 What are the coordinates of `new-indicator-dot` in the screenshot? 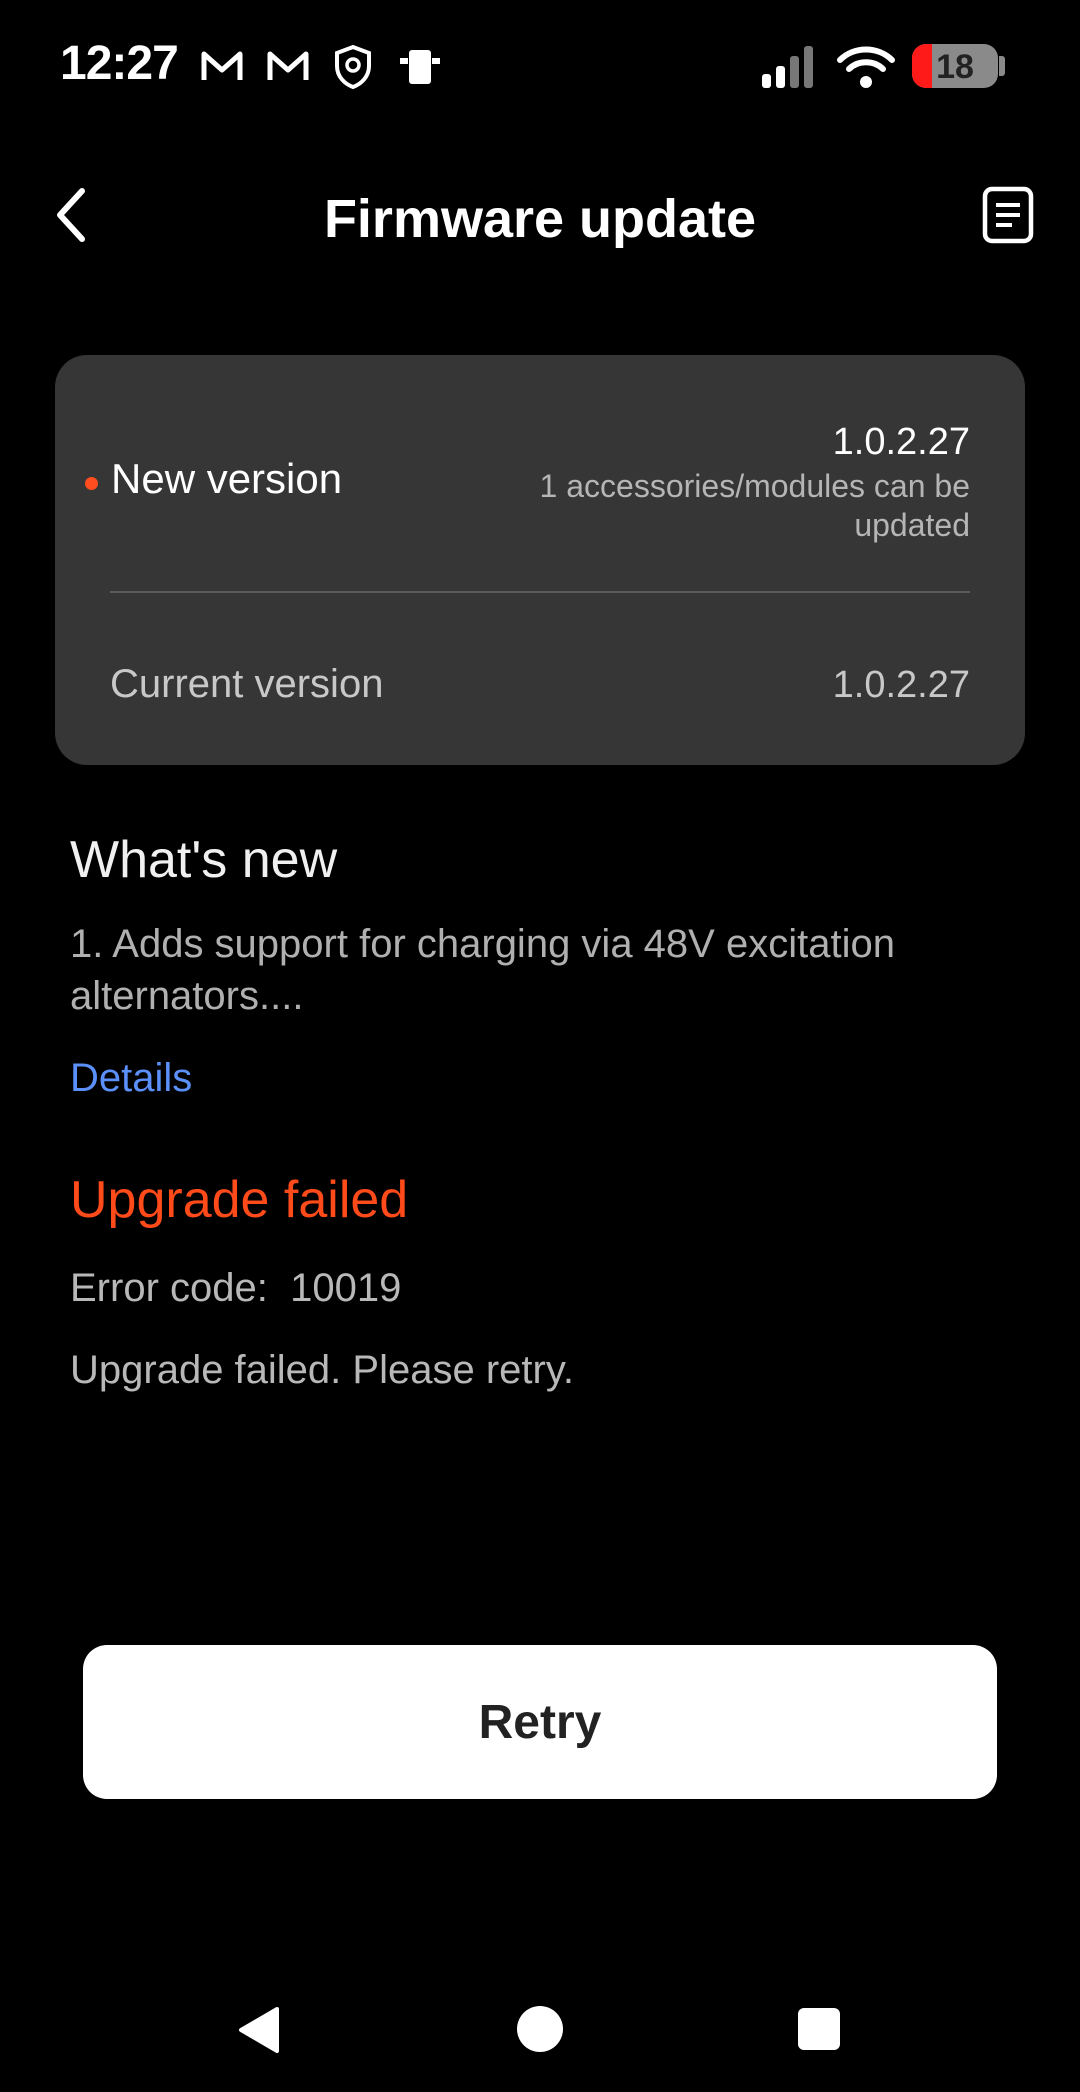 It's located at (91, 483).